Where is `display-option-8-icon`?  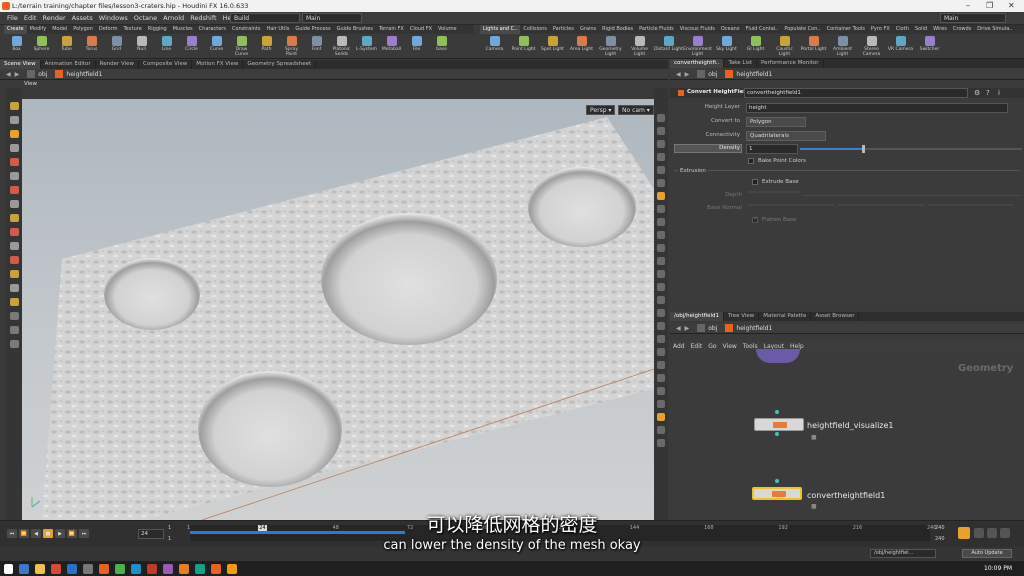
display-option-8-icon is located at coordinates (661, 222).